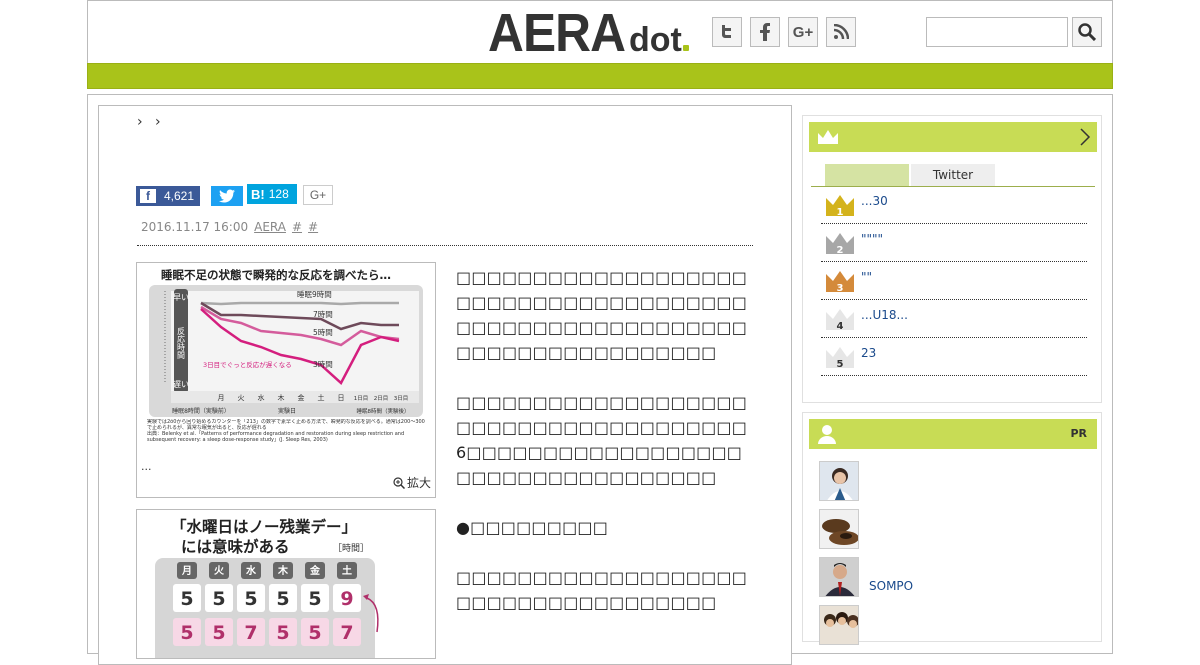 The height and width of the screenshot is (665, 1200). I want to click on rank-1-crown-icon: 1, so click(840, 206).